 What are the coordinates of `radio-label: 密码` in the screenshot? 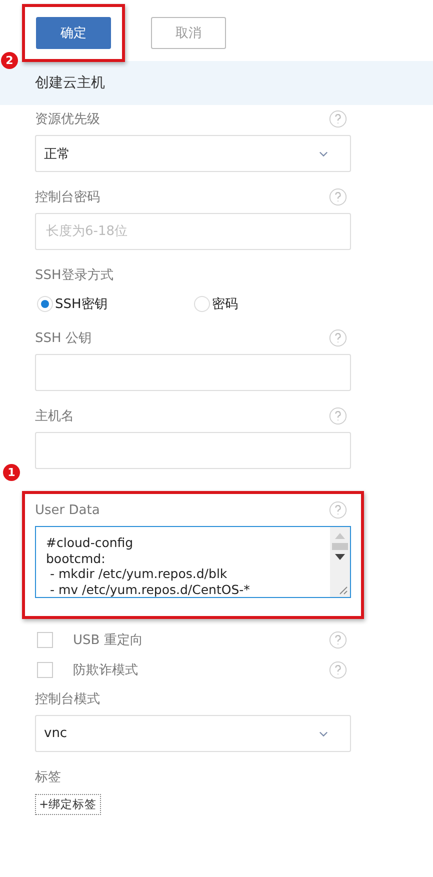 It's located at (225, 304).